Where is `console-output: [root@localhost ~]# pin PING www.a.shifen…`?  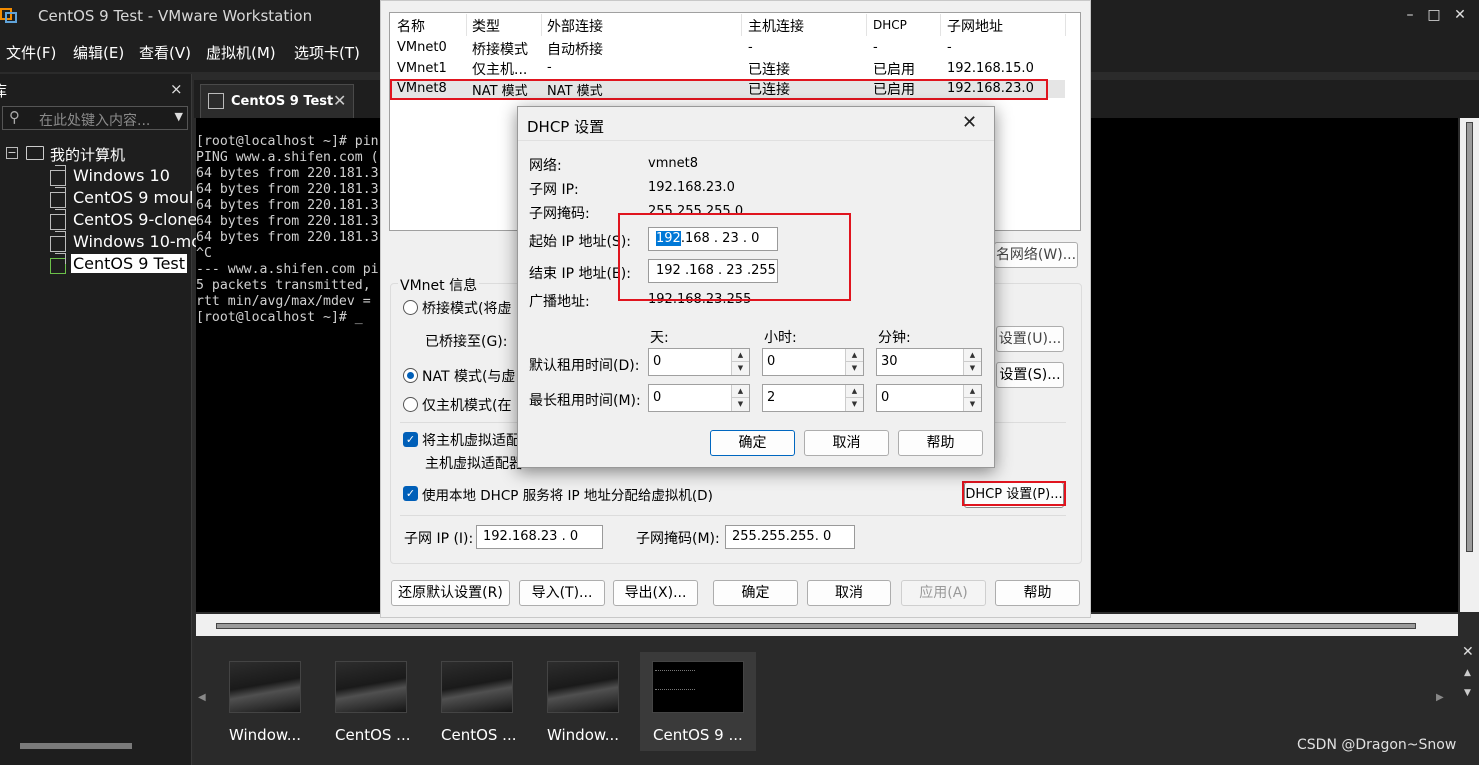 console-output: [root@localhost ~]# pin PING www.a.shifen… is located at coordinates (287, 229).